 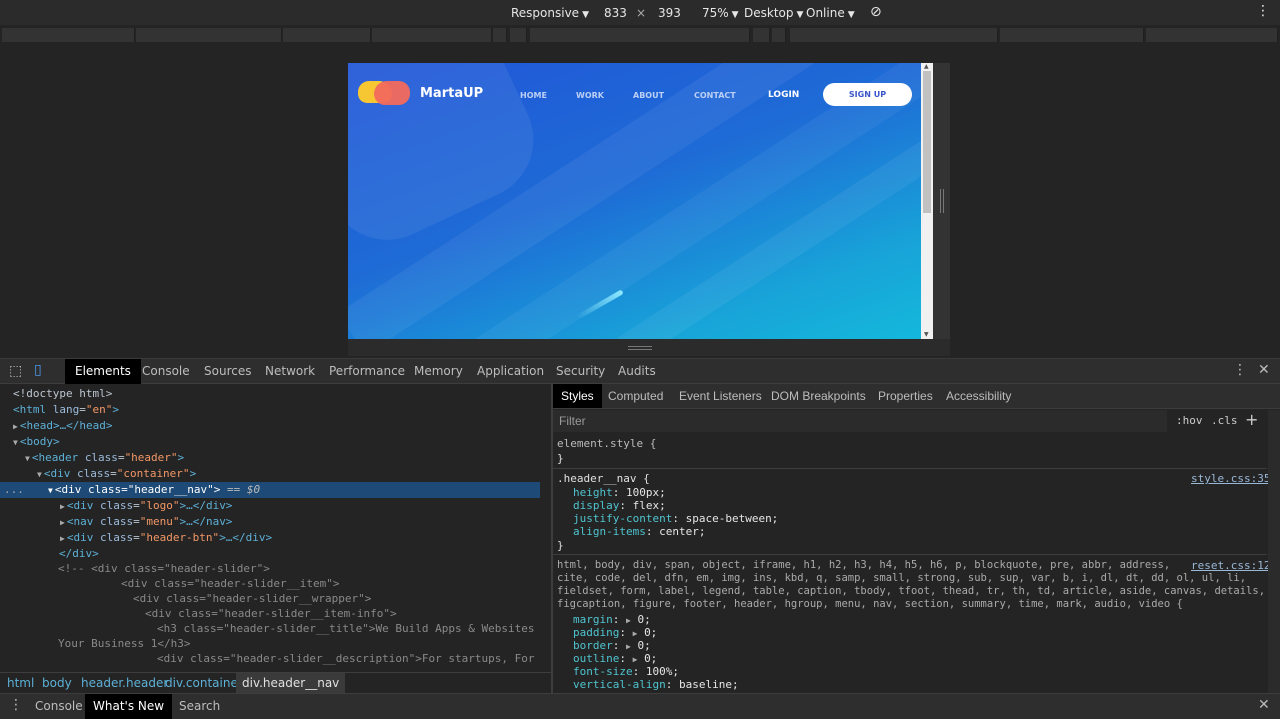 What do you see at coordinates (166, 371) in the screenshot?
I see `tab-console: Console` at bounding box center [166, 371].